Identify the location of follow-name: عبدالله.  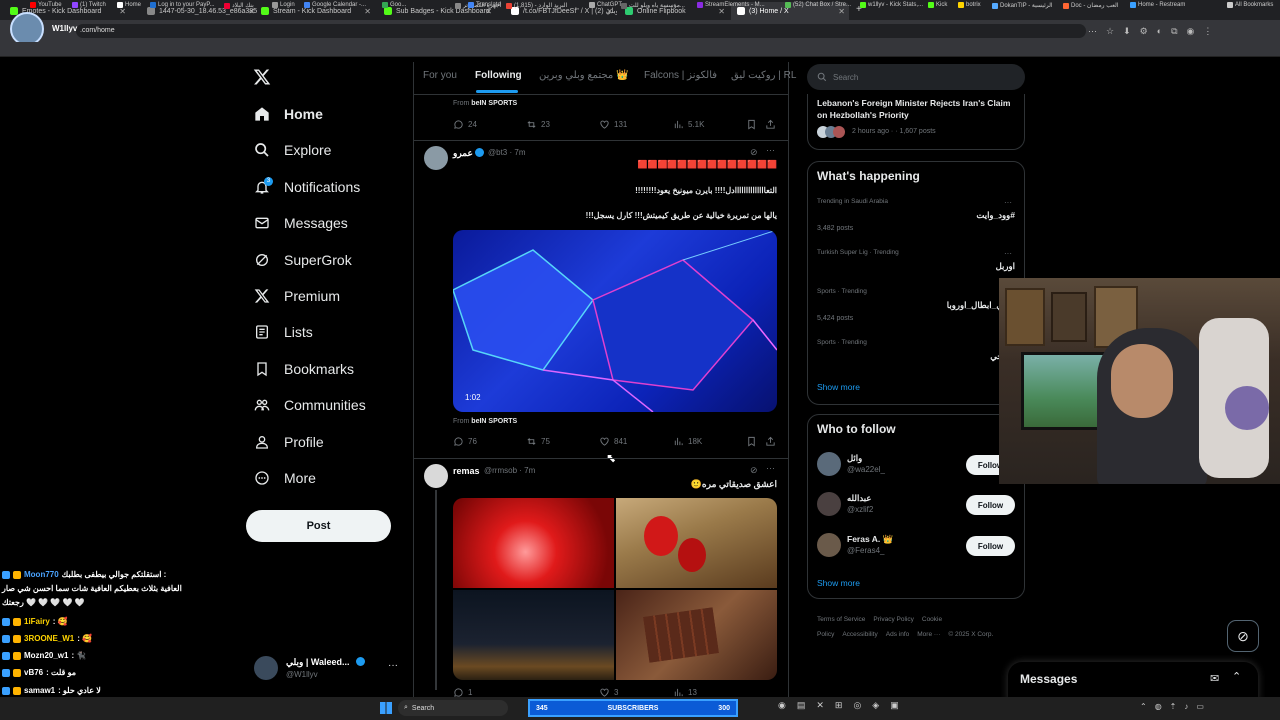
(859, 498).